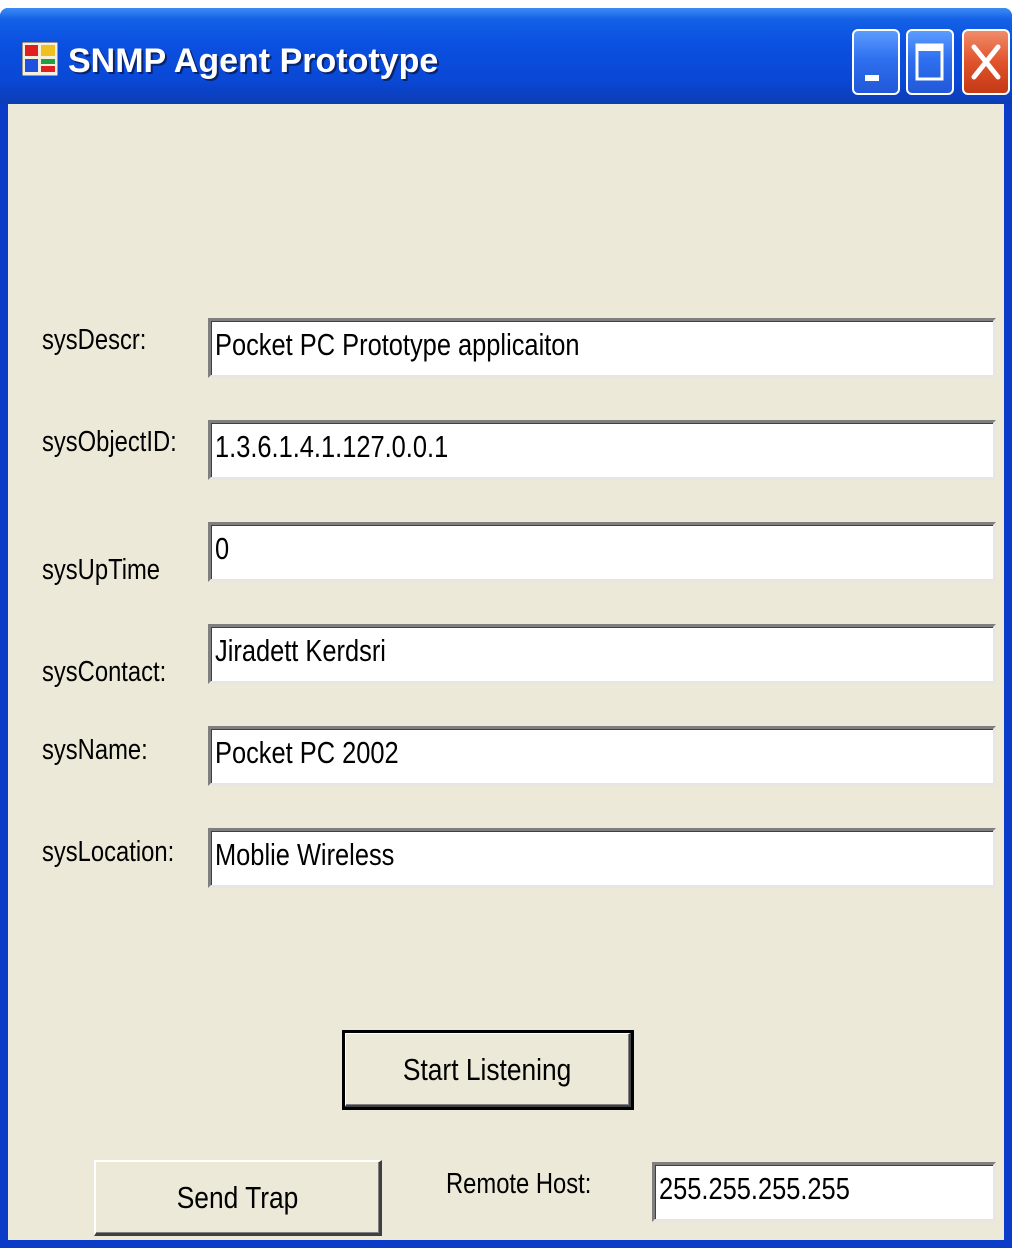  Describe the element at coordinates (397, 344) in the screenshot. I see `sysdescr-value: Pocket PC Prototype applicaiton` at that location.